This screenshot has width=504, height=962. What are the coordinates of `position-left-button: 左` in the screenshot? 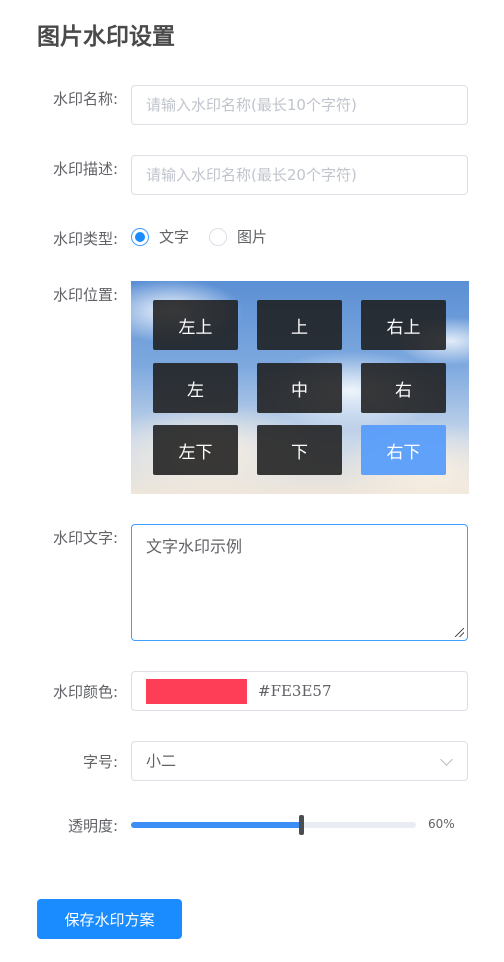 It's located at (195, 388).